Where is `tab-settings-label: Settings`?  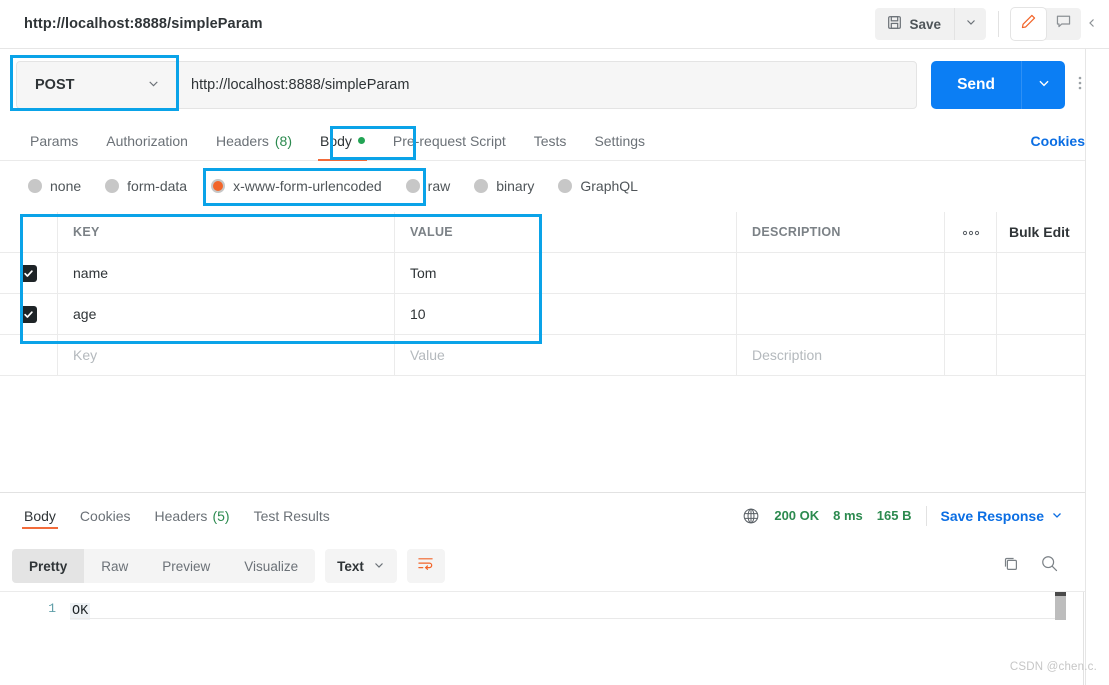
tab-settings-label: Settings is located at coordinates (620, 140).